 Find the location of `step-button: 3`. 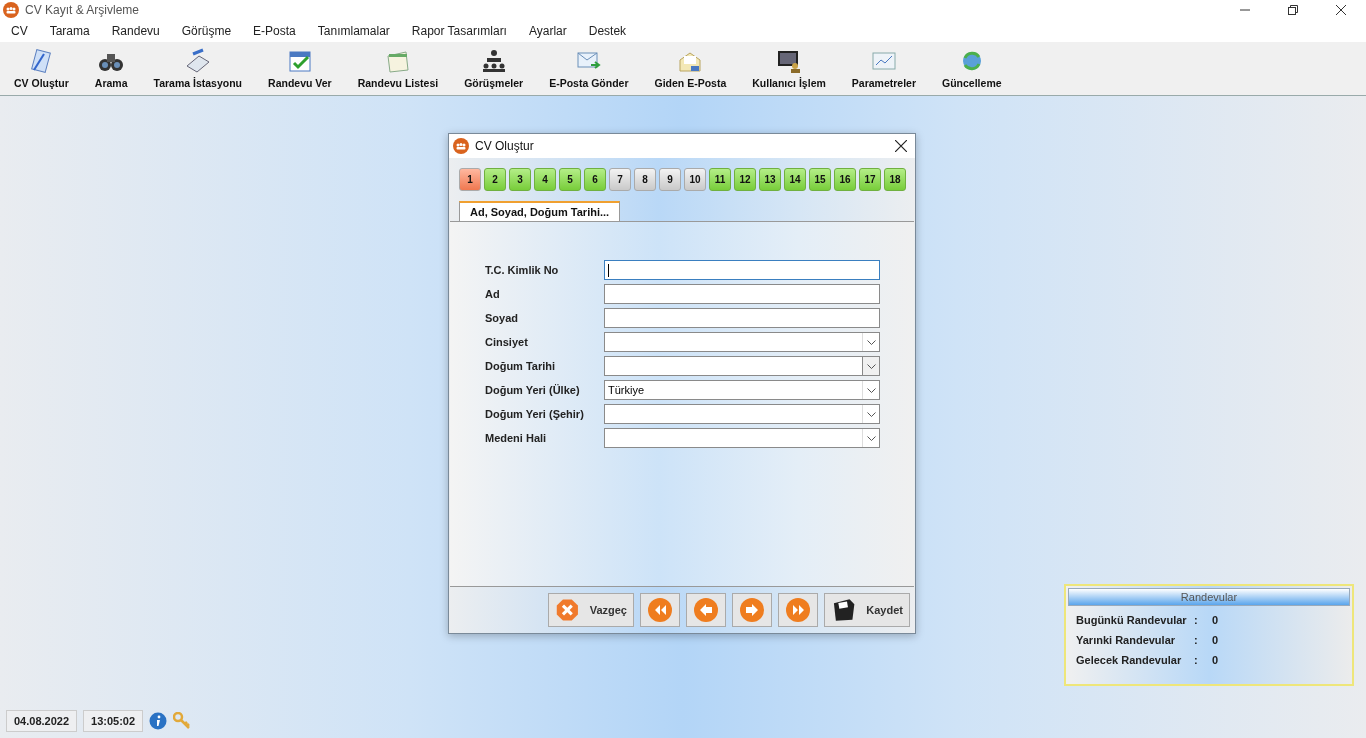

step-button: 3 is located at coordinates (520, 179).